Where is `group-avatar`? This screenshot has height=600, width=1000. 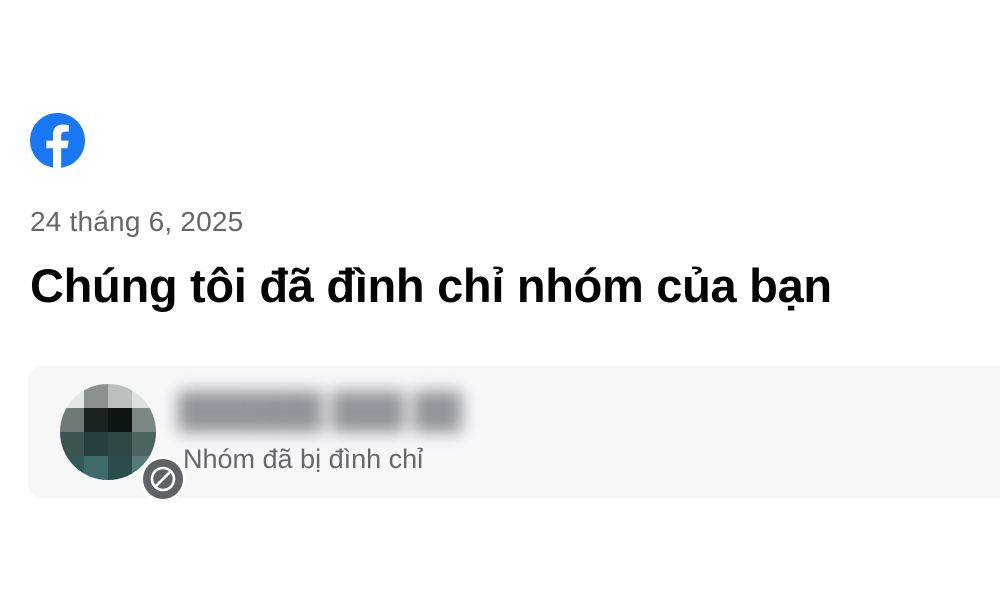 group-avatar is located at coordinates (123, 443).